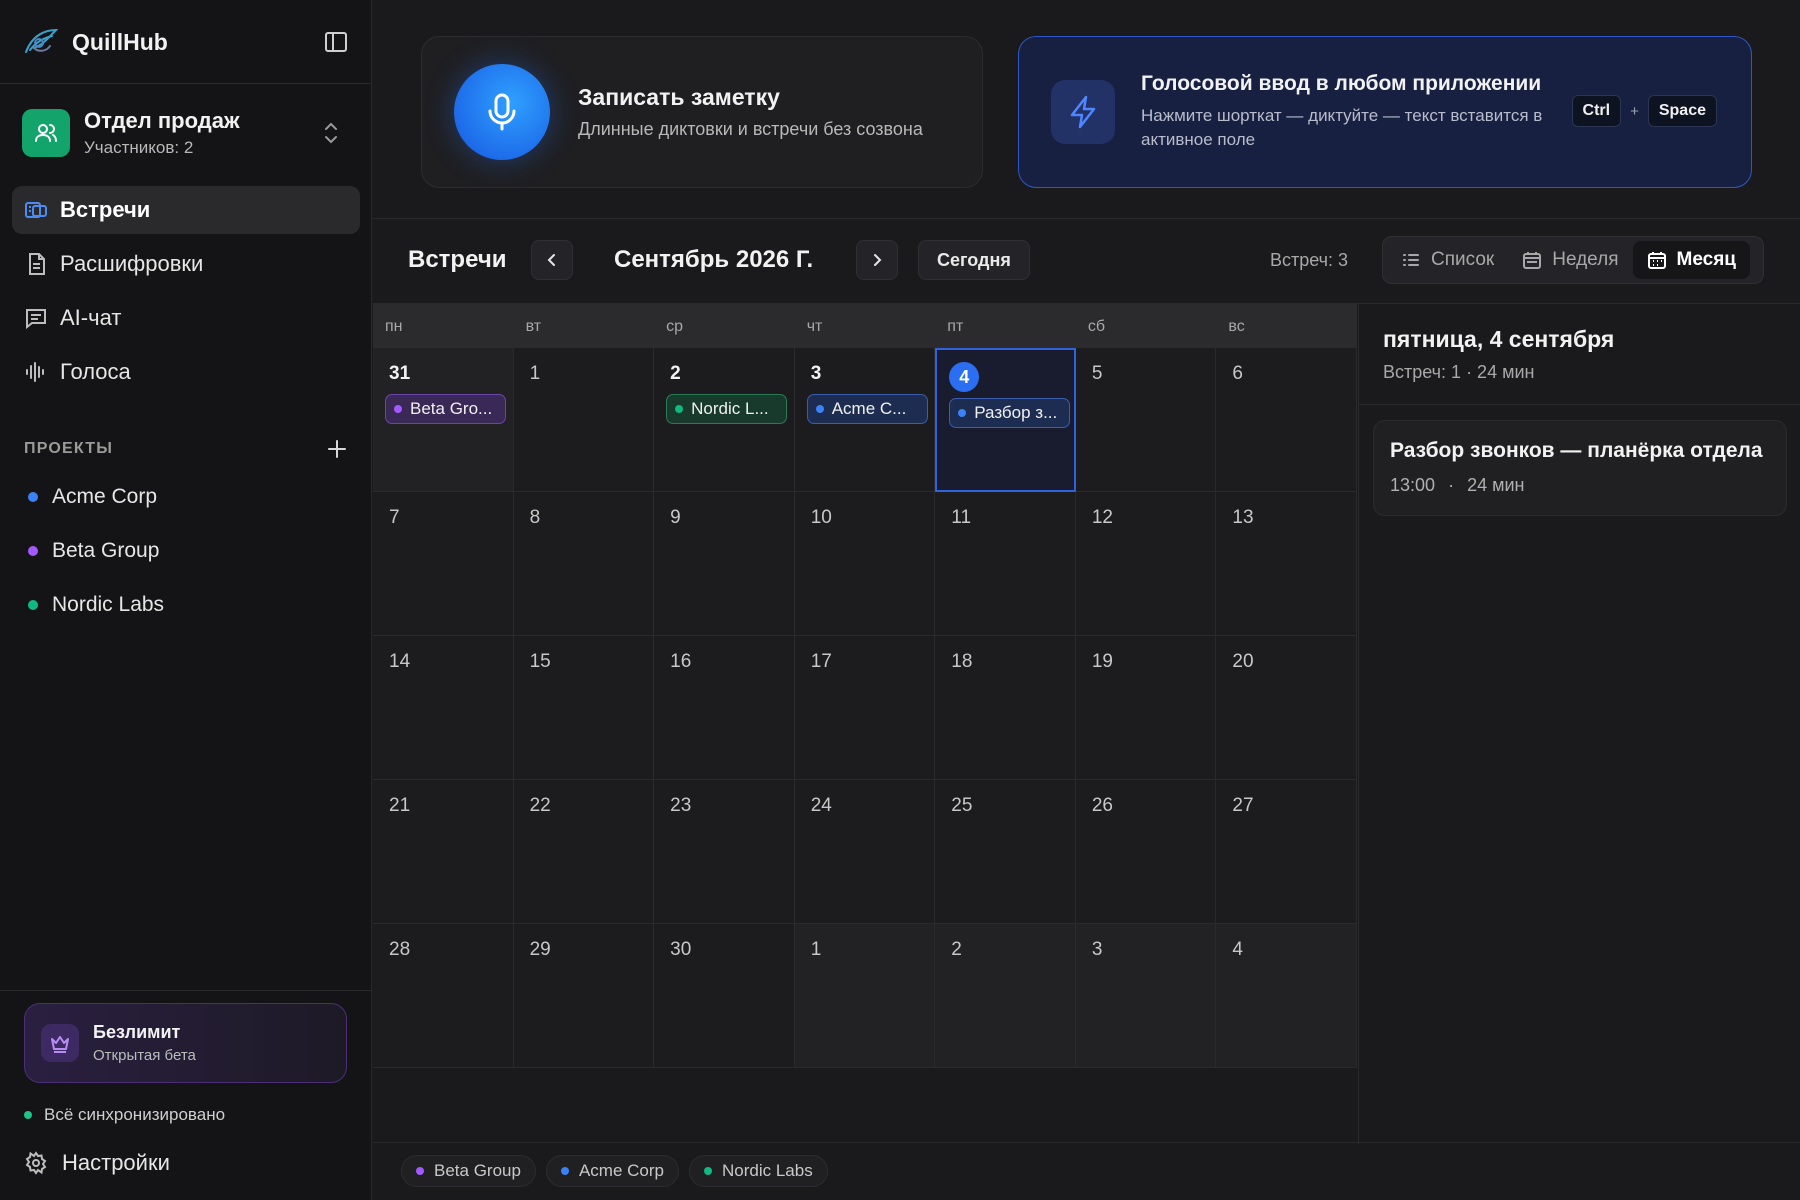 This screenshot has height=1200, width=1800. Describe the element at coordinates (457, 259) in the screenshot. I see `calendar-title: Встречи` at that location.